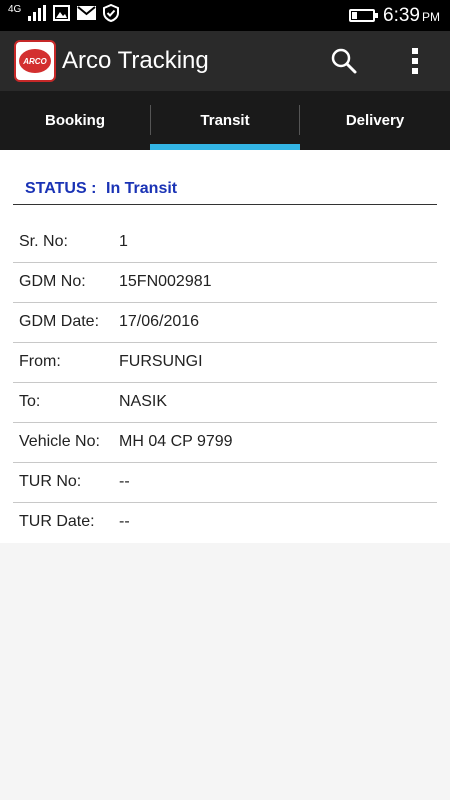 Image resolution: width=450 pixels, height=800 pixels. What do you see at coordinates (225, 363) in the screenshot?
I see `detail-row-from: From: FURSUNGI` at bounding box center [225, 363].